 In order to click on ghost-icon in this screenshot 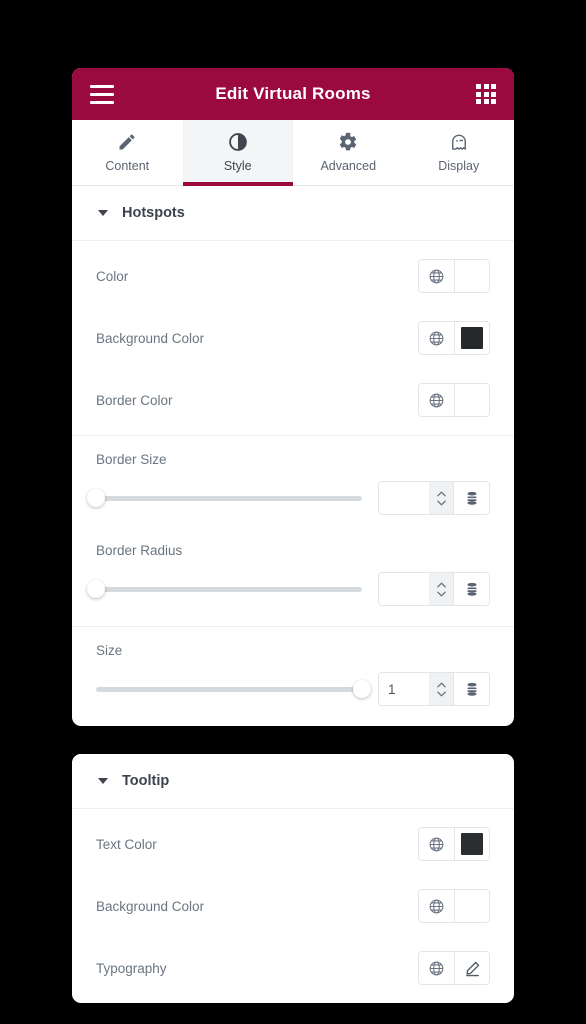, I will do `click(459, 142)`.